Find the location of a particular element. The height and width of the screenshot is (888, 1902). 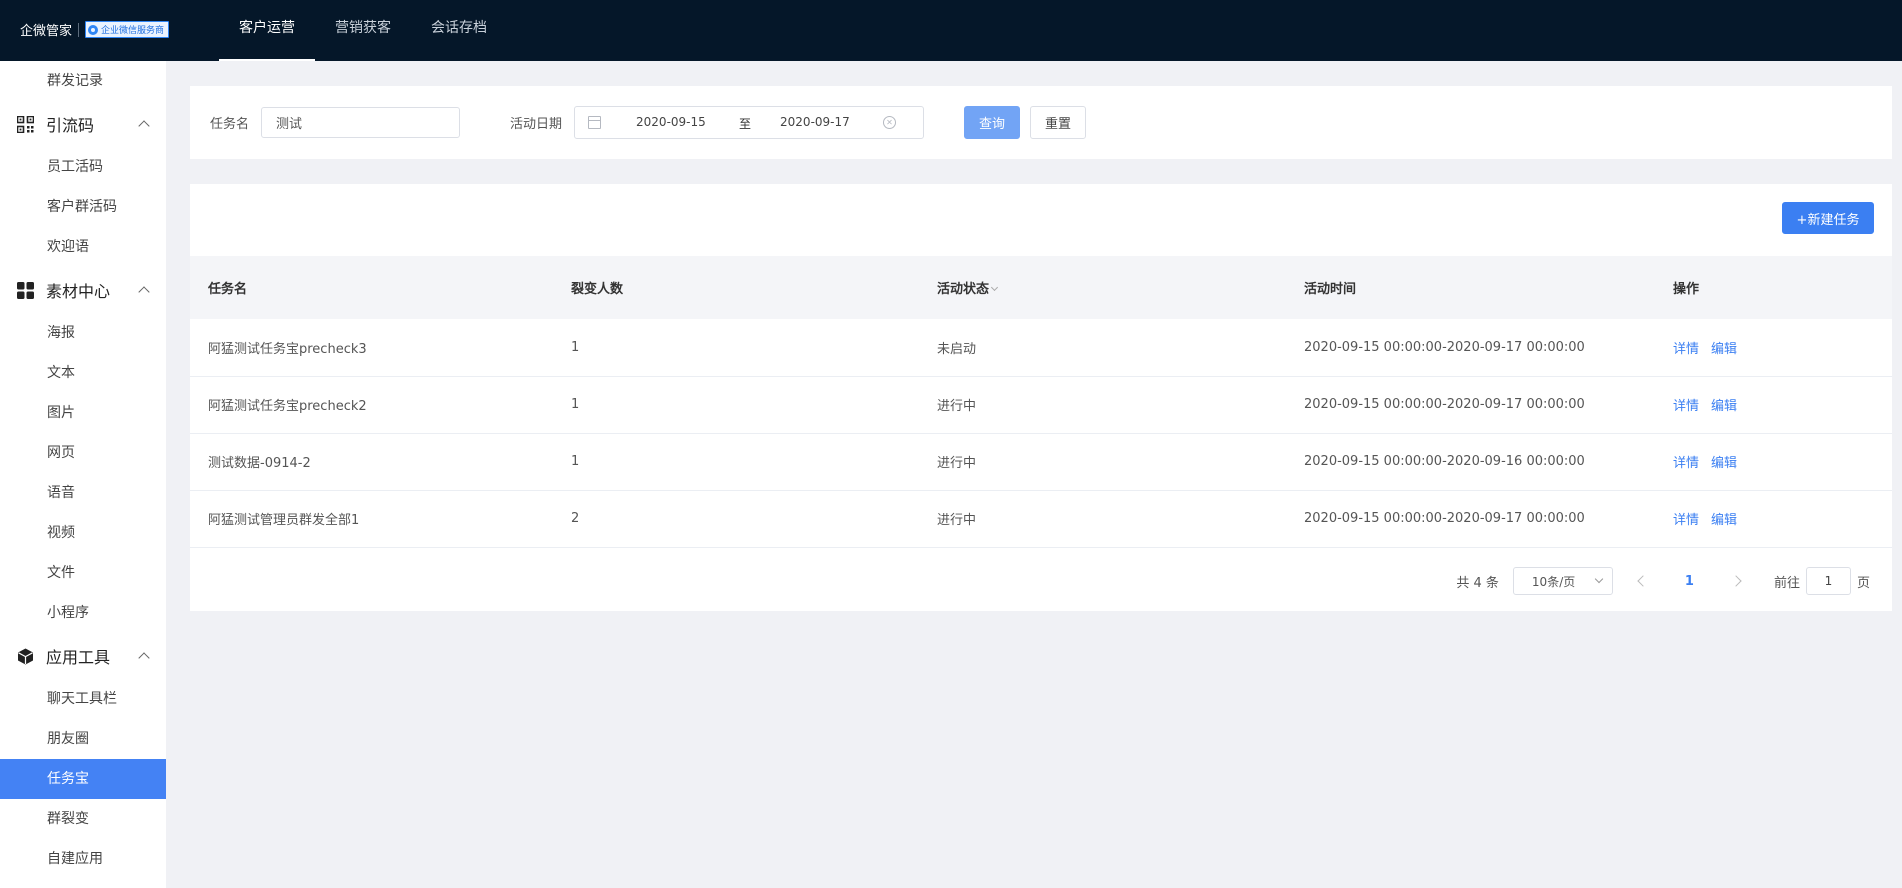

badge-label: 企业微信服务商 is located at coordinates (133, 31).